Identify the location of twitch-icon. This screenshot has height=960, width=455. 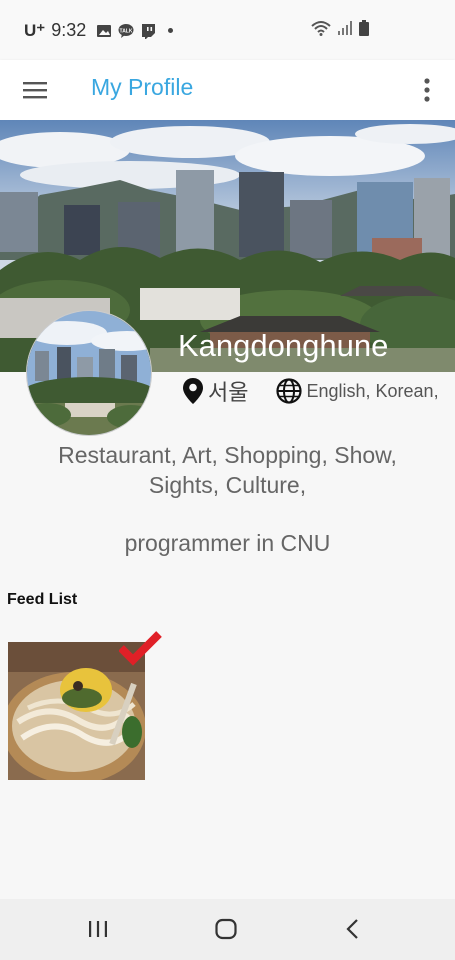
(149, 31).